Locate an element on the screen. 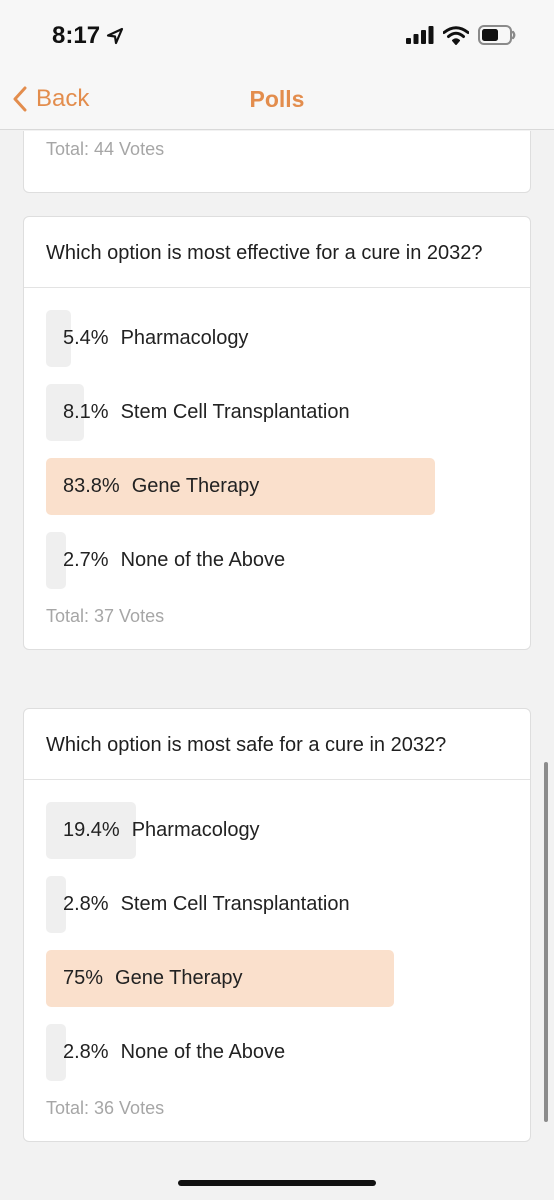  poll-option: 2.7% None of the Above is located at coordinates (277, 560).